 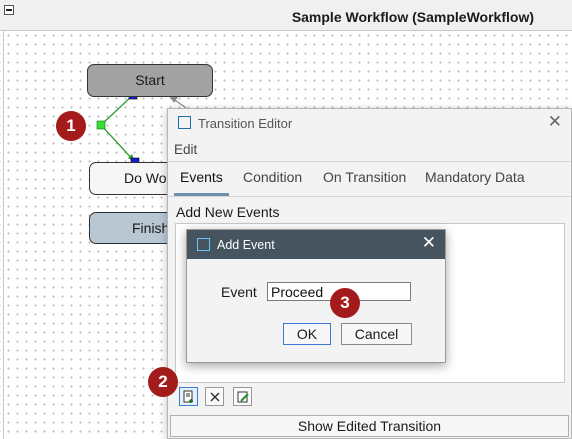 What do you see at coordinates (185, 149) in the screenshot?
I see `menu-edit: Edit` at bounding box center [185, 149].